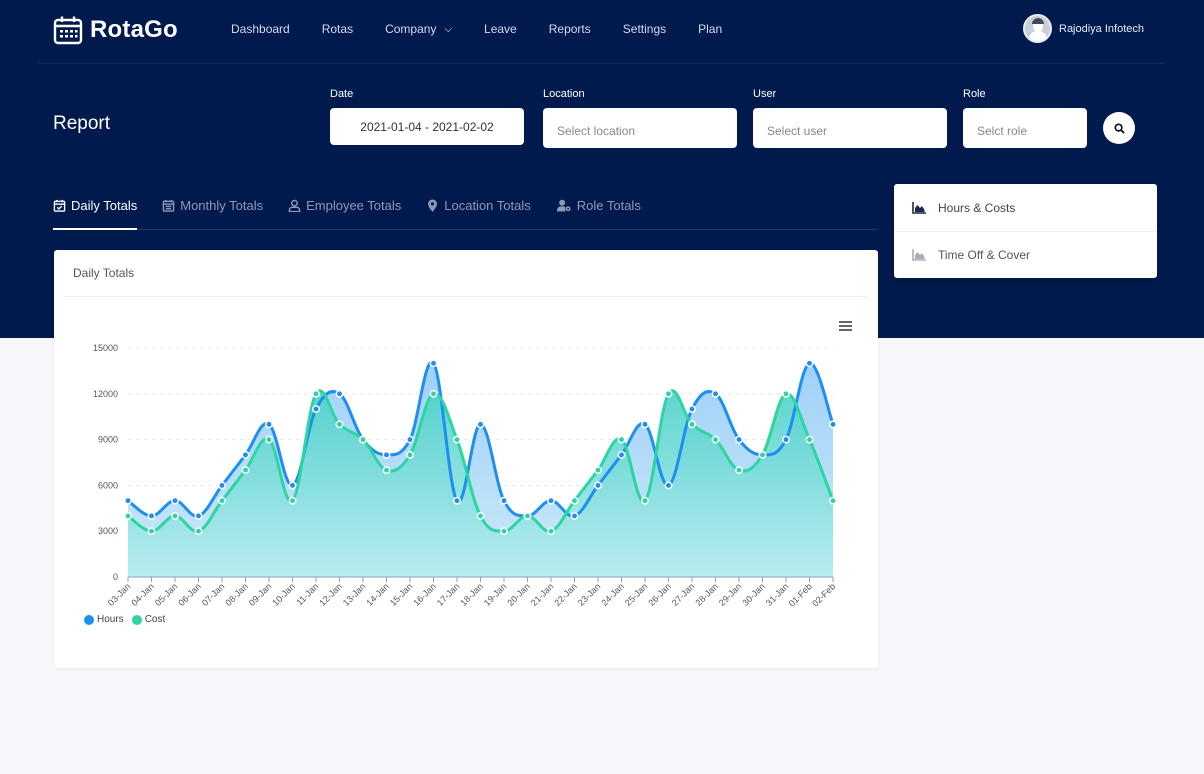 This screenshot has height=774, width=1204. What do you see at coordinates (542, 594) in the screenshot?
I see `x-tick-label: 21-Jan` at bounding box center [542, 594].